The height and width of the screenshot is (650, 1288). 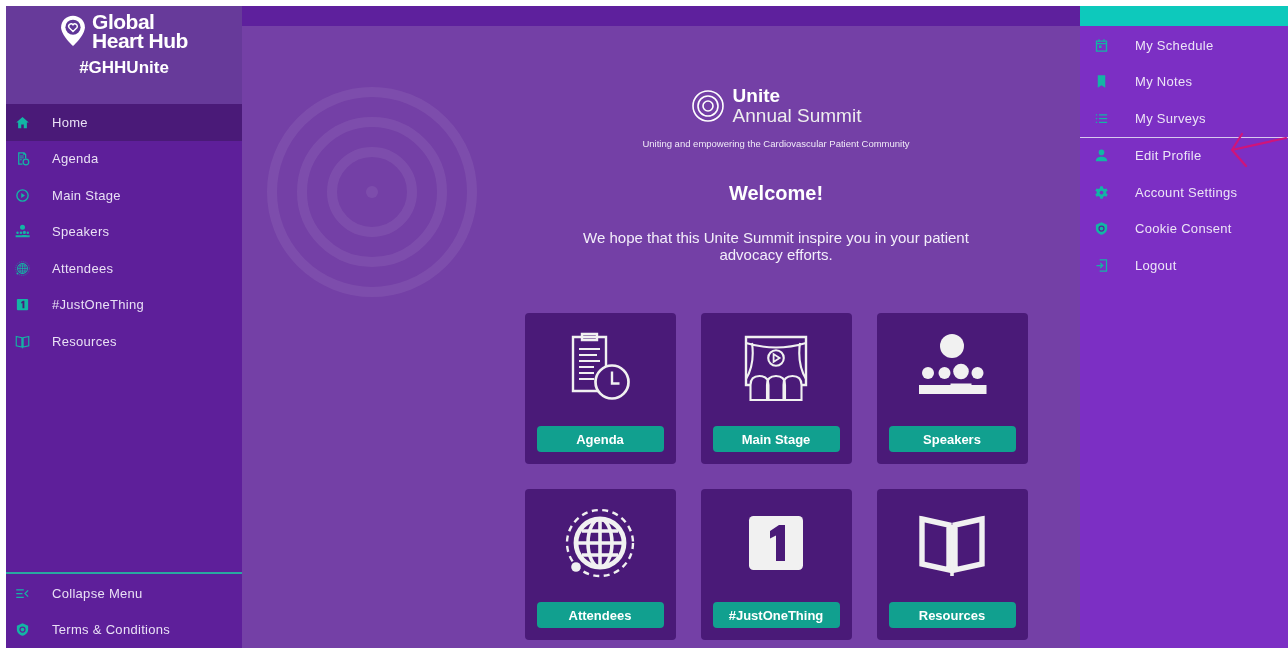 I want to click on people-icon, so click(x=22, y=232).